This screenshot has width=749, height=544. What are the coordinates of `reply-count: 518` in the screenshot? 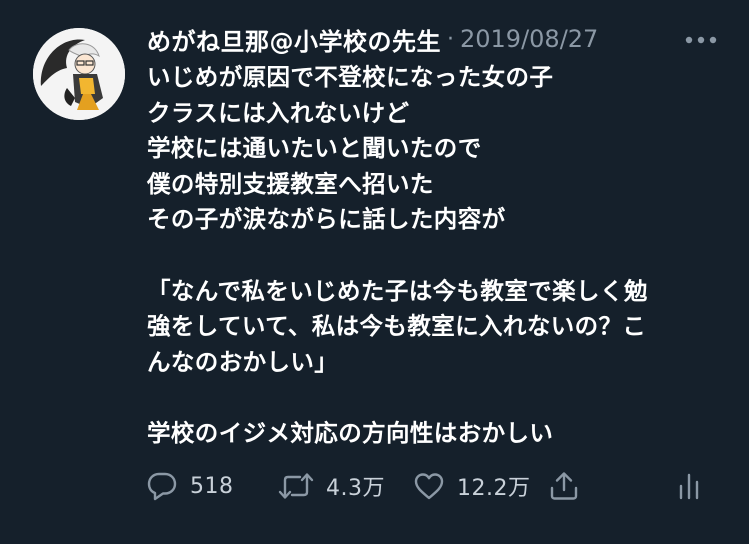 It's located at (212, 486).